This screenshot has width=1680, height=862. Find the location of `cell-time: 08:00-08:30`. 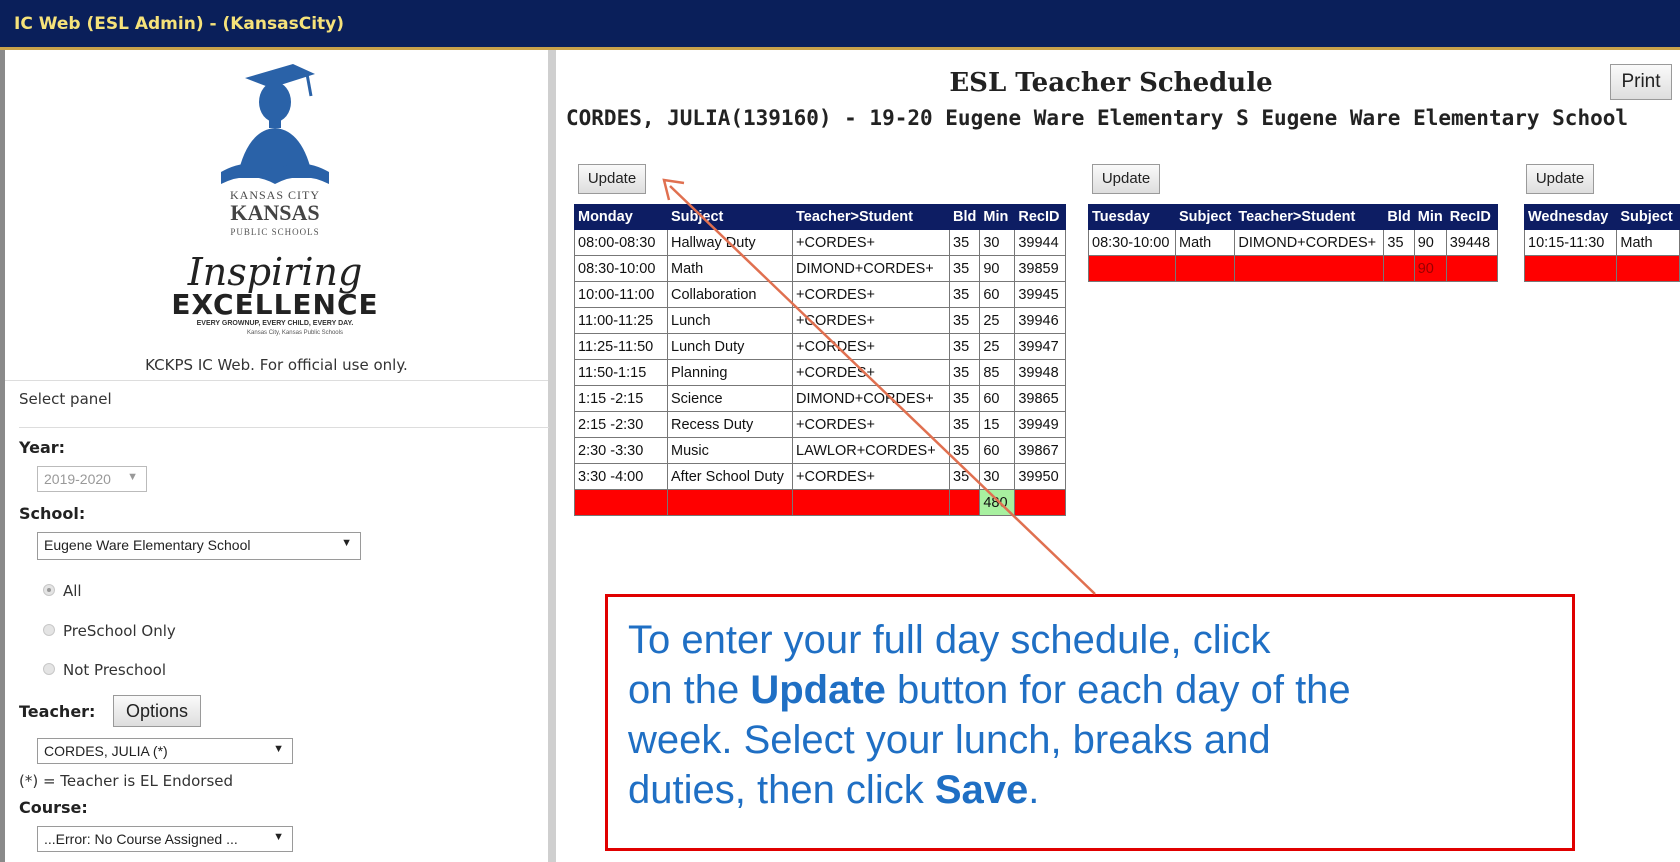

cell-time: 08:00-08:30 is located at coordinates (621, 242).